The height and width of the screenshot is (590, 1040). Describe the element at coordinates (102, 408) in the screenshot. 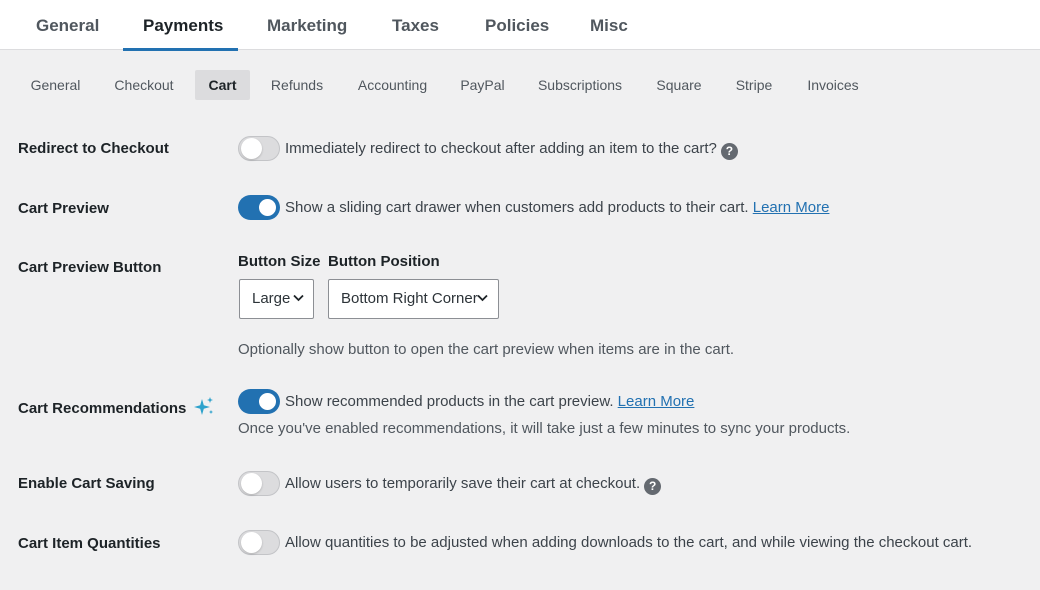

I see `cart-recommendations-label-text: Cart Recommendations` at that location.